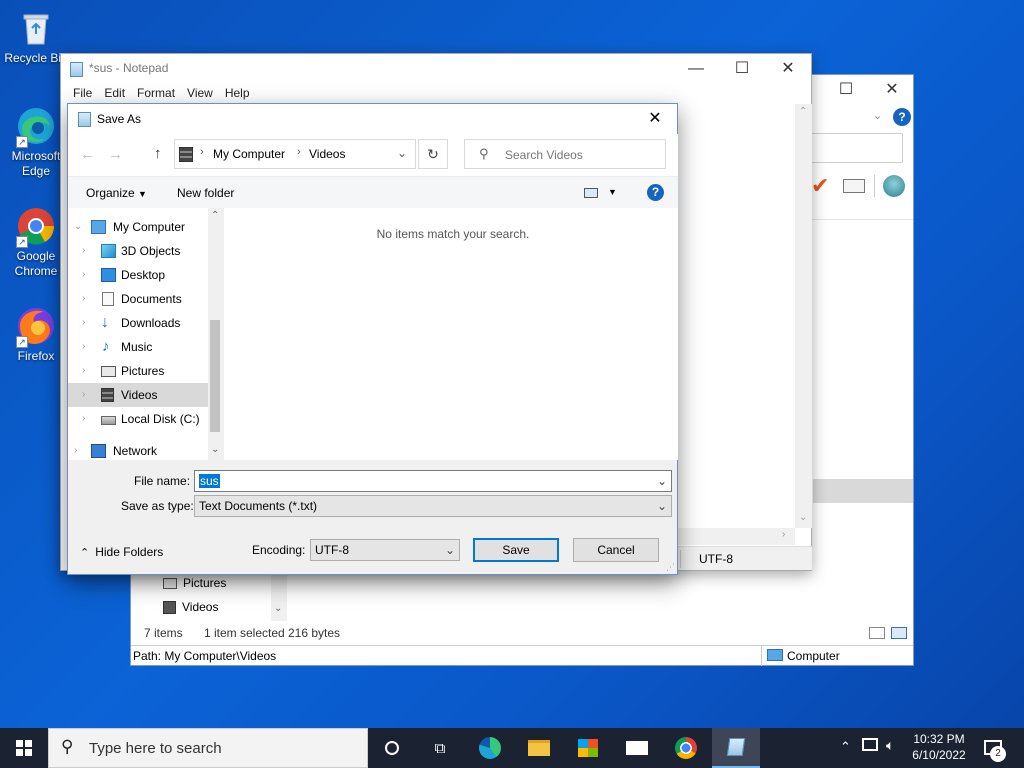 This screenshot has height=768, width=1024. What do you see at coordinates (516, 550) in the screenshot?
I see `save-button: Save` at bounding box center [516, 550].